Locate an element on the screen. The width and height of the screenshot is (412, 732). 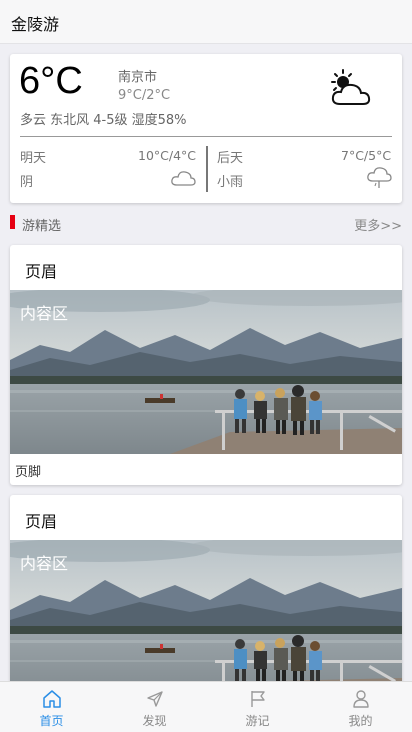
forecast-day-2: 后天 is located at coordinates (230, 158).